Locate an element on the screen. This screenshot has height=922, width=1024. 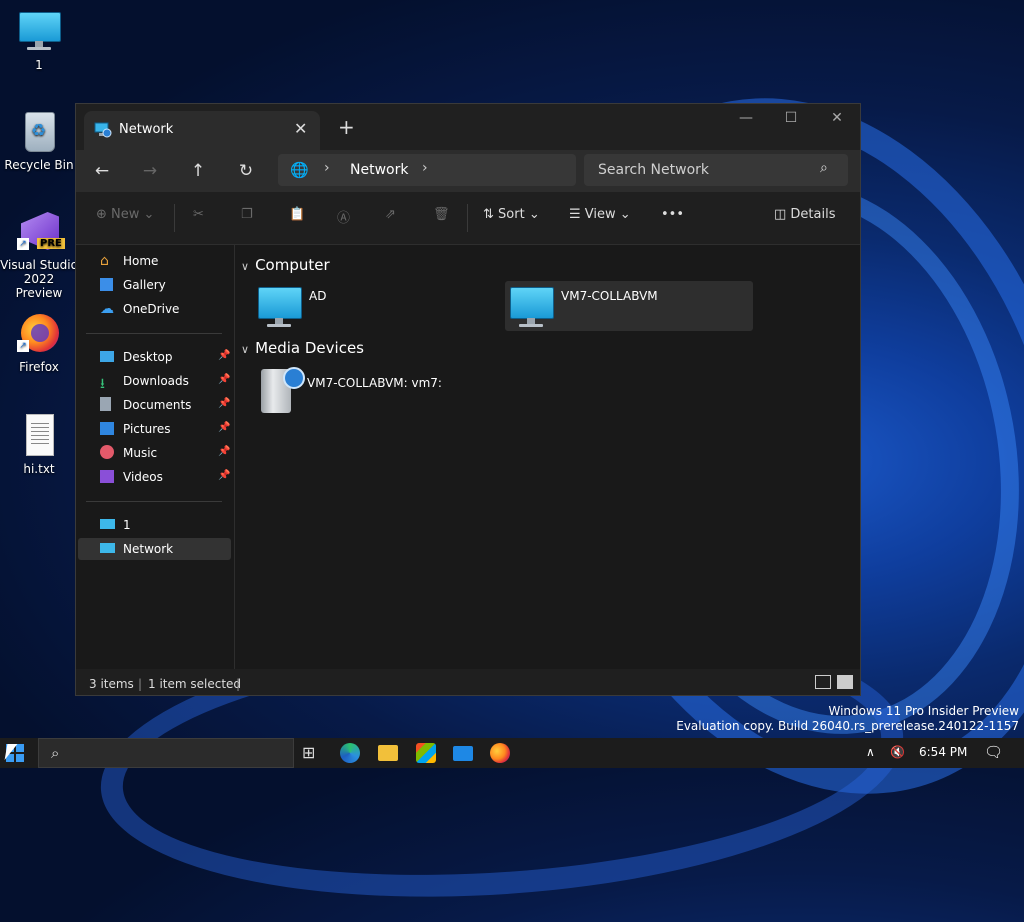
sort-button: ⇅ Sort ⌄ is located at coordinates (511, 214).